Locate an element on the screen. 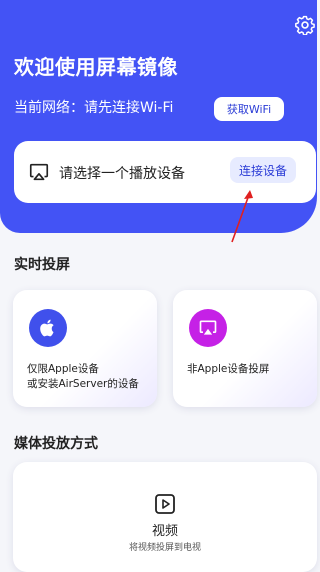 The width and height of the screenshot is (320, 572). arrow-annotation is located at coordinates (242, 216).